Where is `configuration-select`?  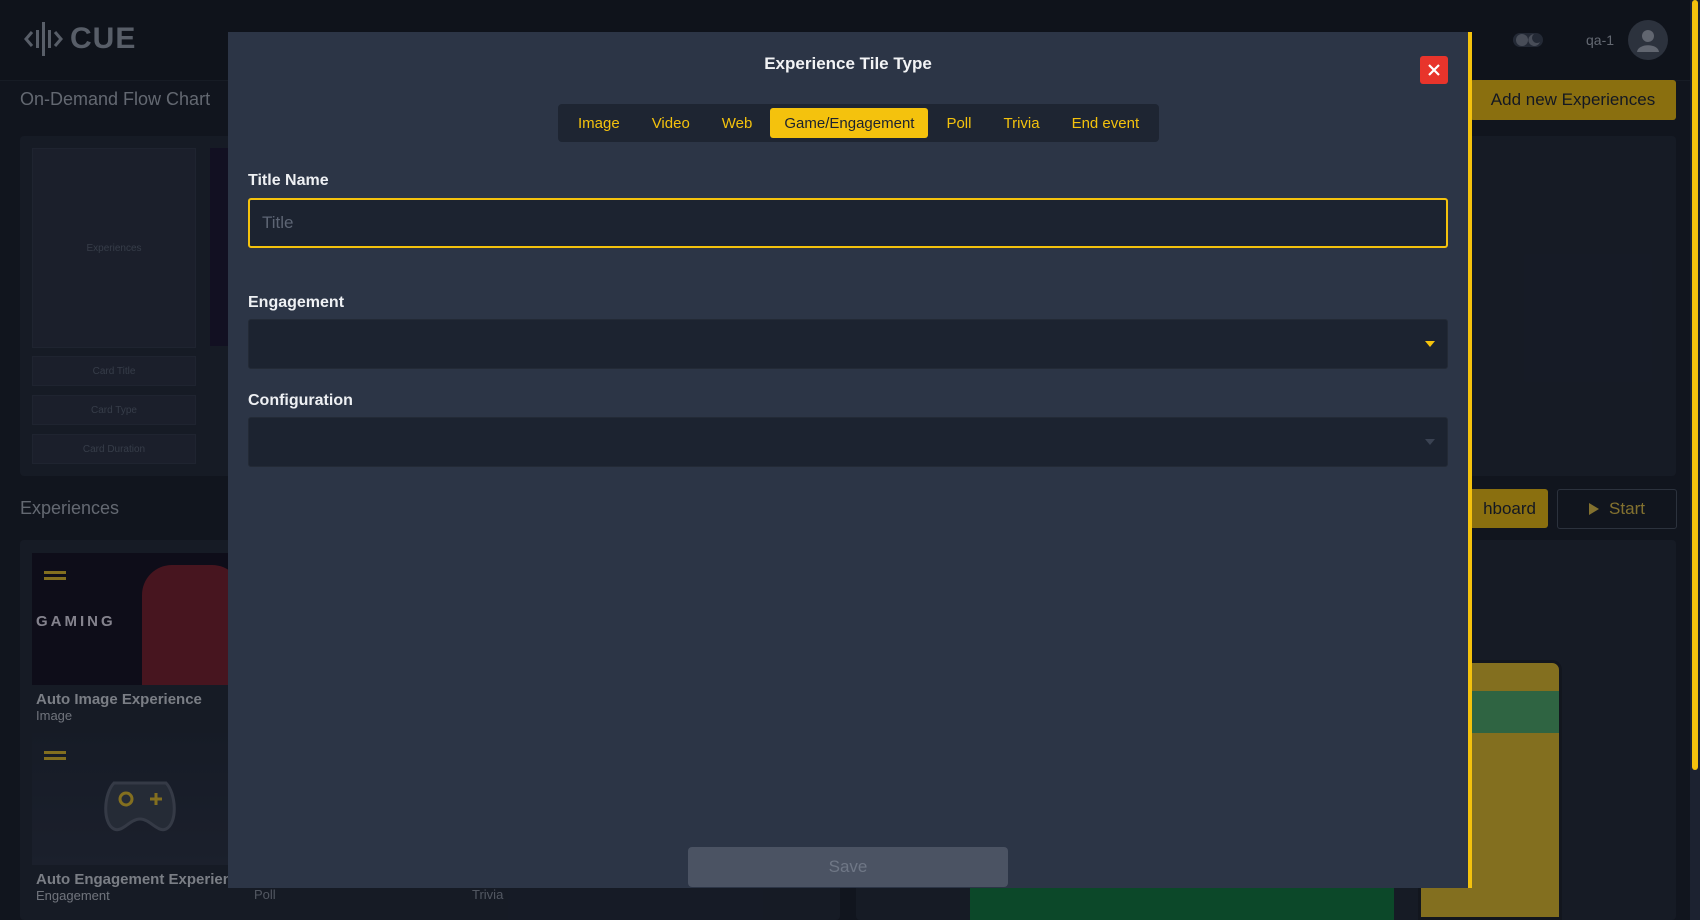 configuration-select is located at coordinates (848, 442).